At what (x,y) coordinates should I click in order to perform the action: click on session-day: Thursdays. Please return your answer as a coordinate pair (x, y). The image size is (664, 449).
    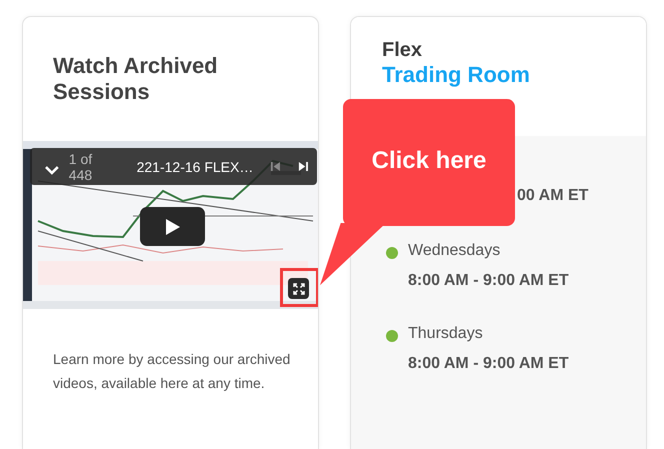
    Looking at the image, I should click on (488, 334).